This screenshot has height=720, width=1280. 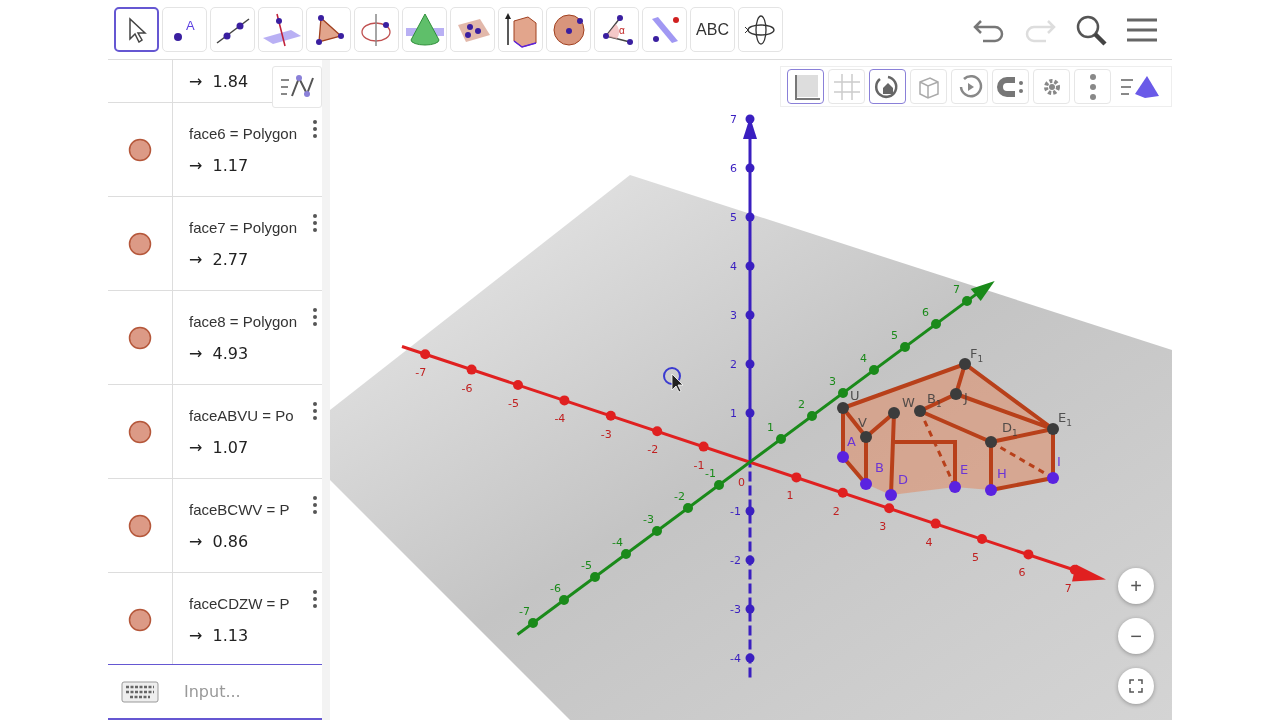 I want to click on tool-button: ABC, so click(x=712, y=29).